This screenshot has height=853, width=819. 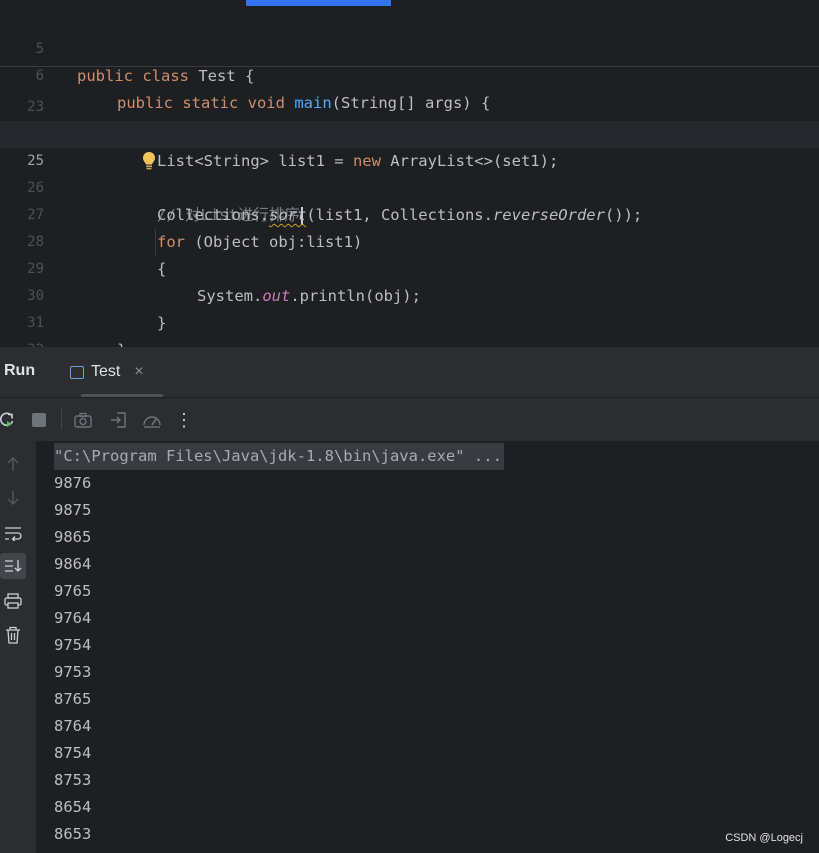 What do you see at coordinates (73, 834) in the screenshot?
I see `output-line: 8653` at bounding box center [73, 834].